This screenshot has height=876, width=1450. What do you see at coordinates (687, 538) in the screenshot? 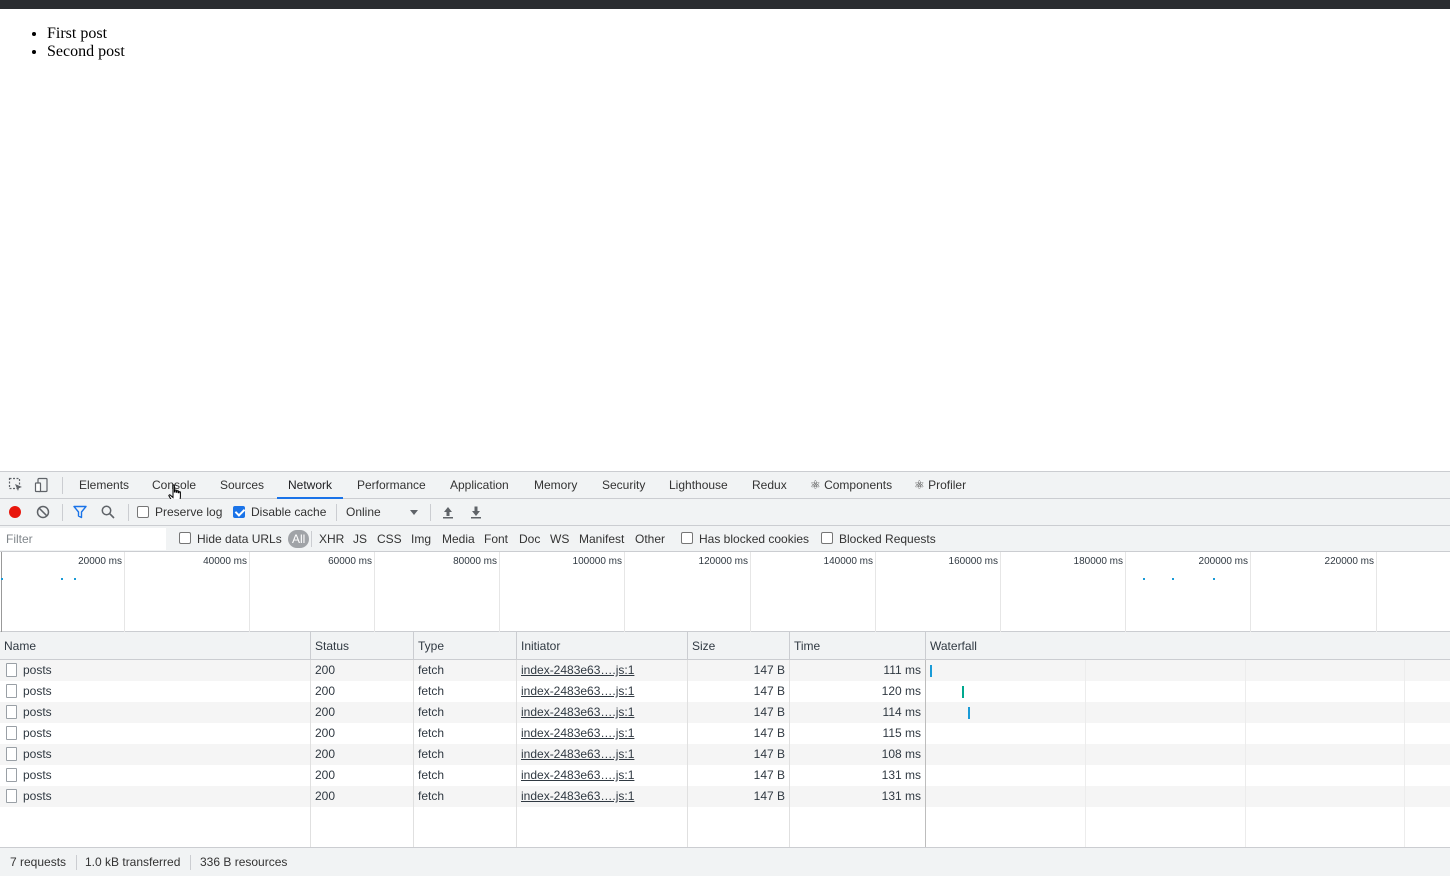
I see `has-blocked-cookies-checkbox` at bounding box center [687, 538].